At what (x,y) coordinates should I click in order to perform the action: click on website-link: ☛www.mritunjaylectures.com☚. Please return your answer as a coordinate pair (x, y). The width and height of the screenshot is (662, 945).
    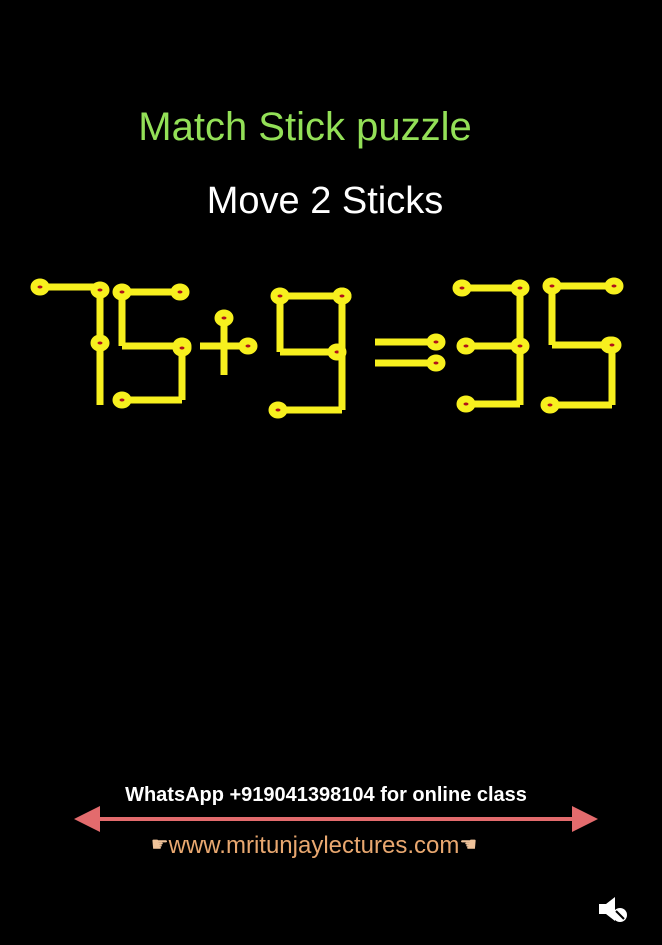
    Looking at the image, I should click on (314, 846).